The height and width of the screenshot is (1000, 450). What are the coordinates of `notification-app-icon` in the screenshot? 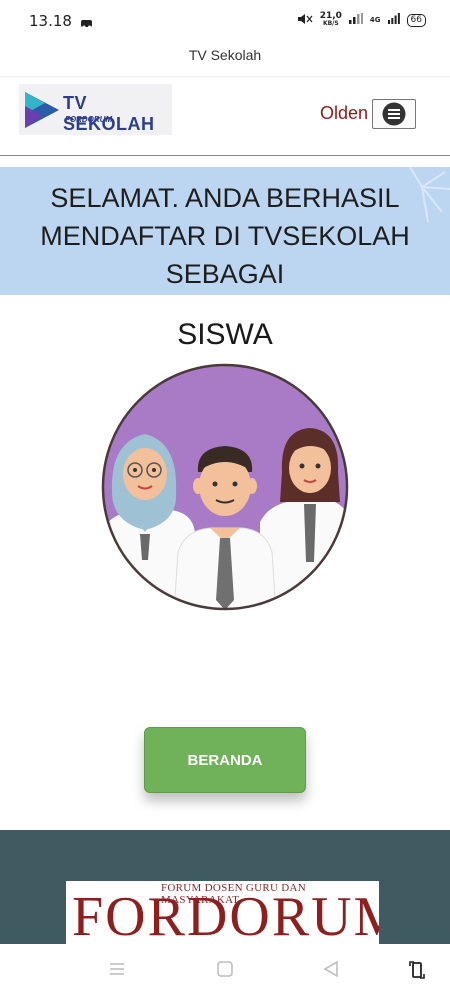 It's located at (87, 23).